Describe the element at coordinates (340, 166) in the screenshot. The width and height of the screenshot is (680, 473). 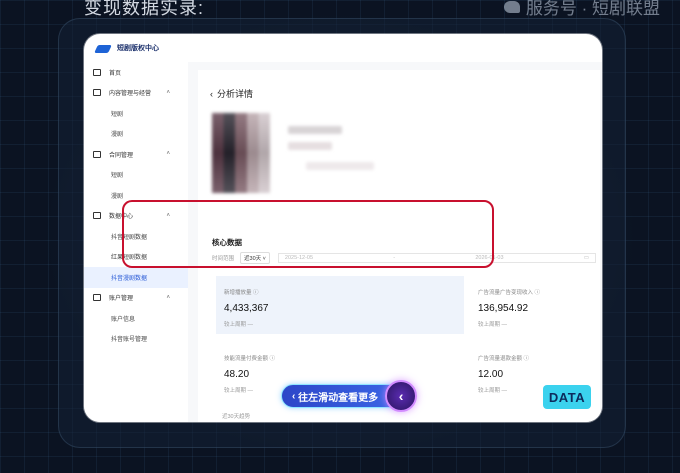
I see `blurred-meta` at that location.